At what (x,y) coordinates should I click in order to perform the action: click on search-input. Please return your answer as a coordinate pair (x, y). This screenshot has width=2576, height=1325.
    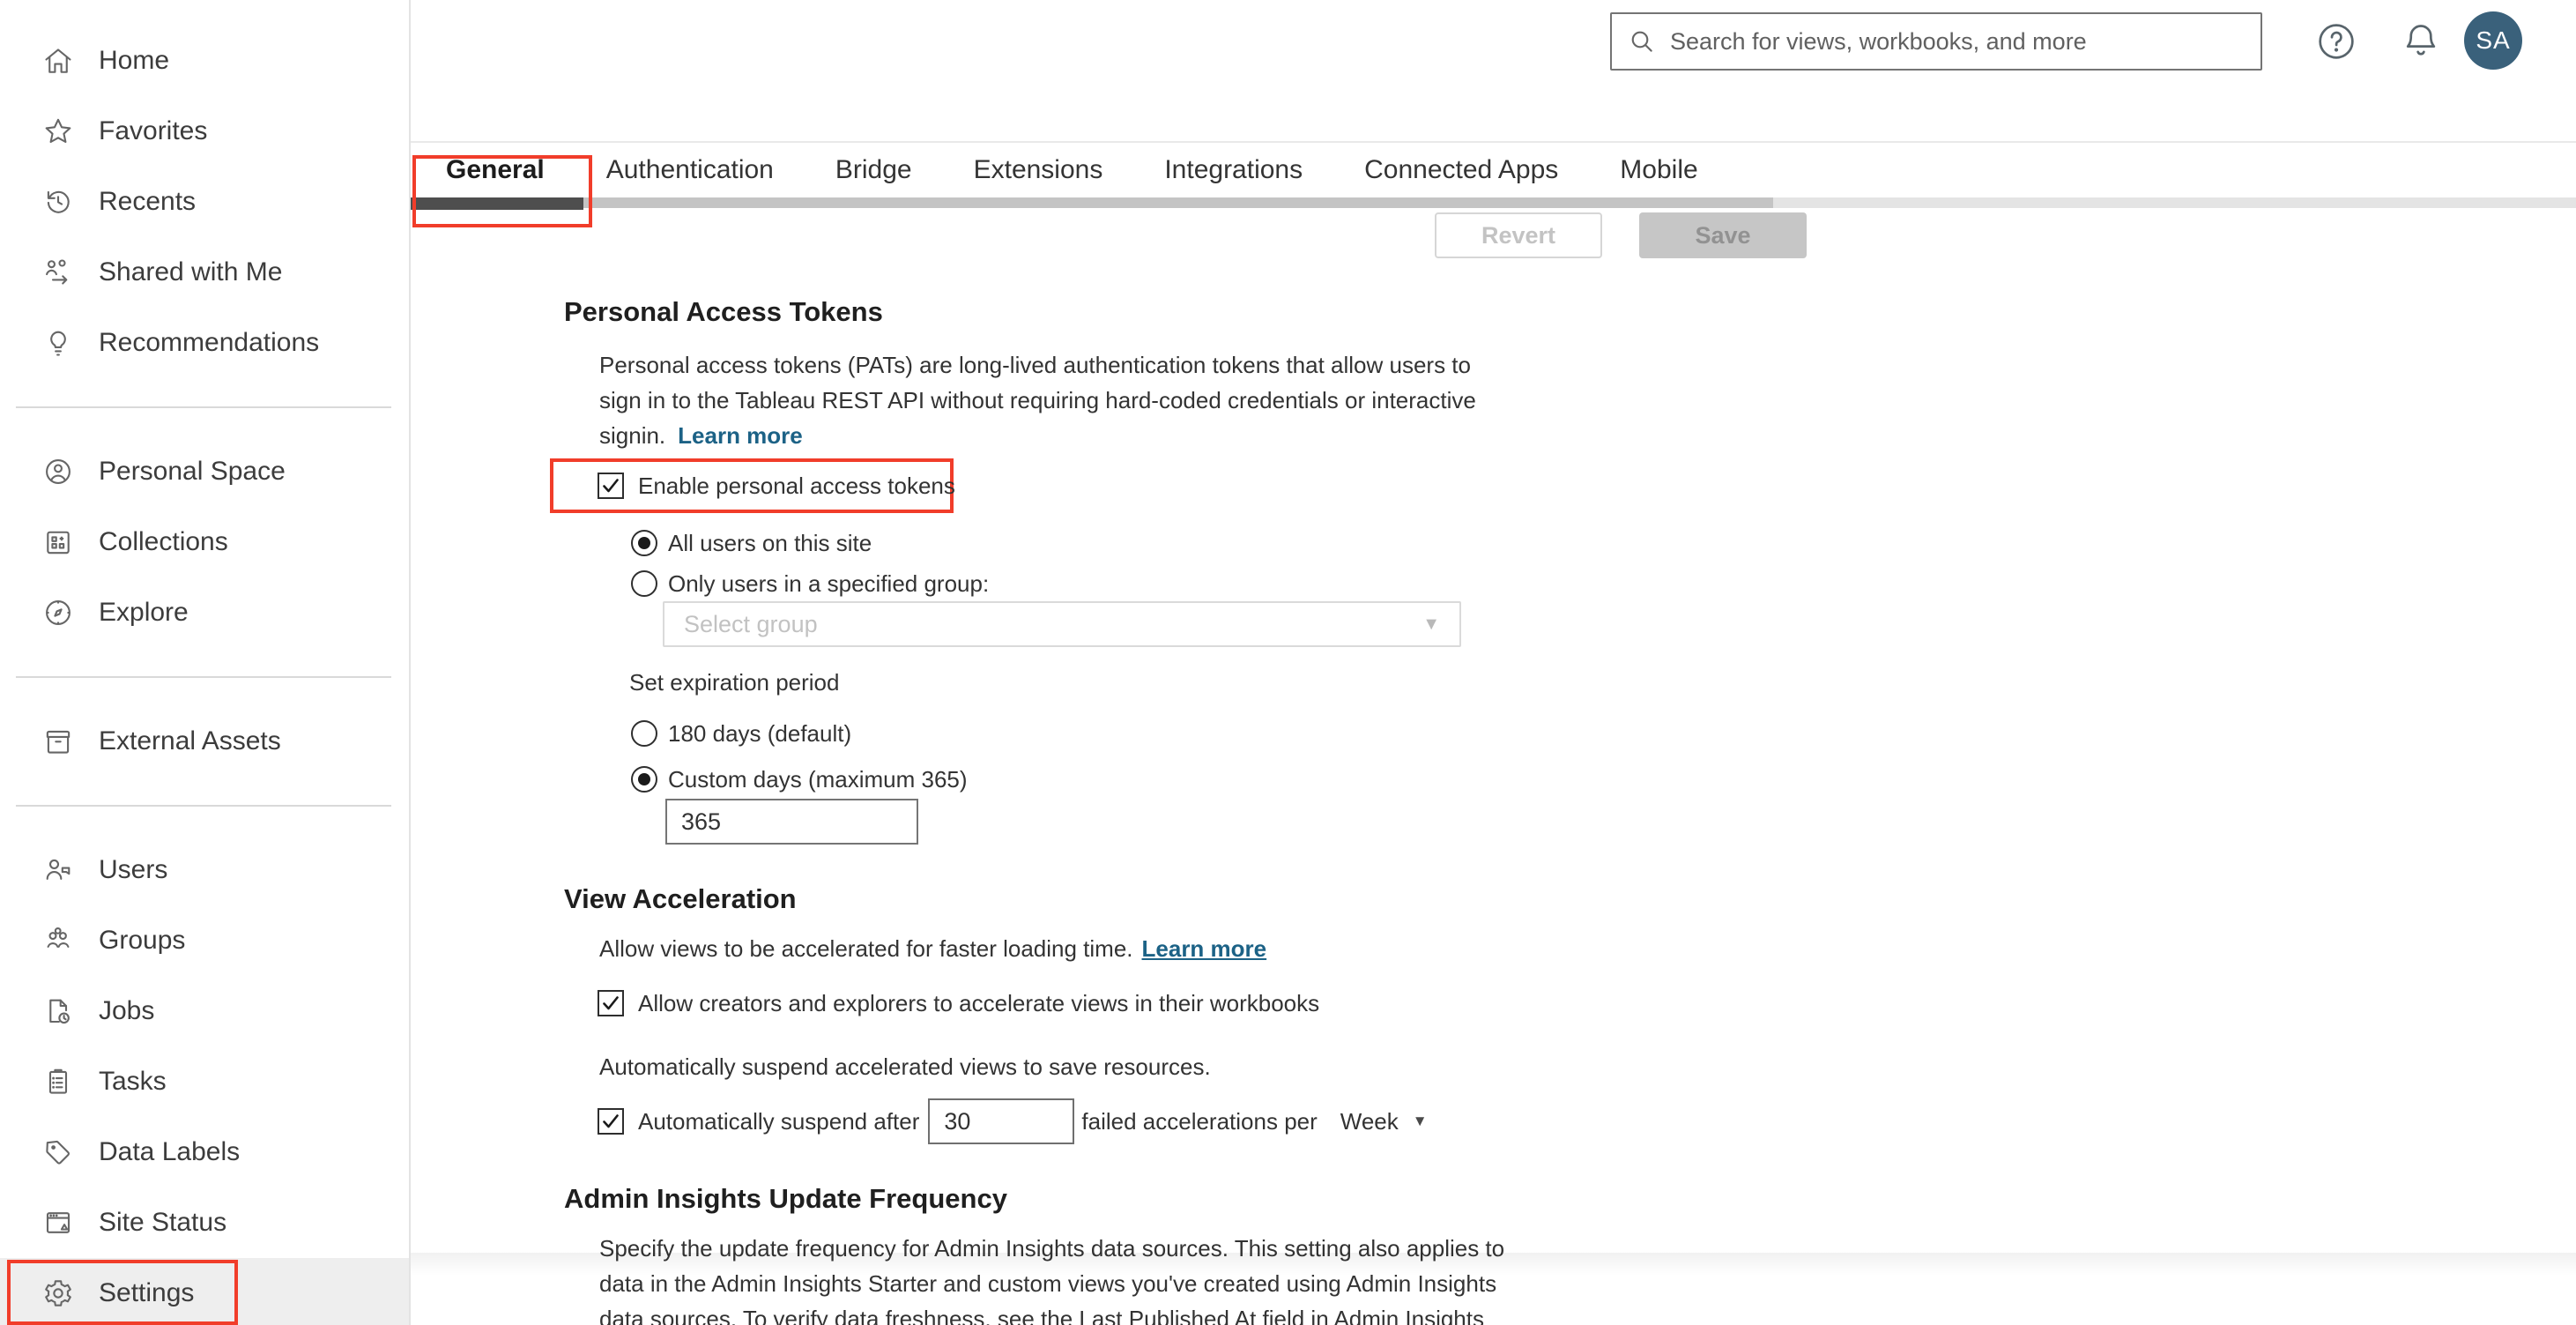
    Looking at the image, I should click on (1957, 41).